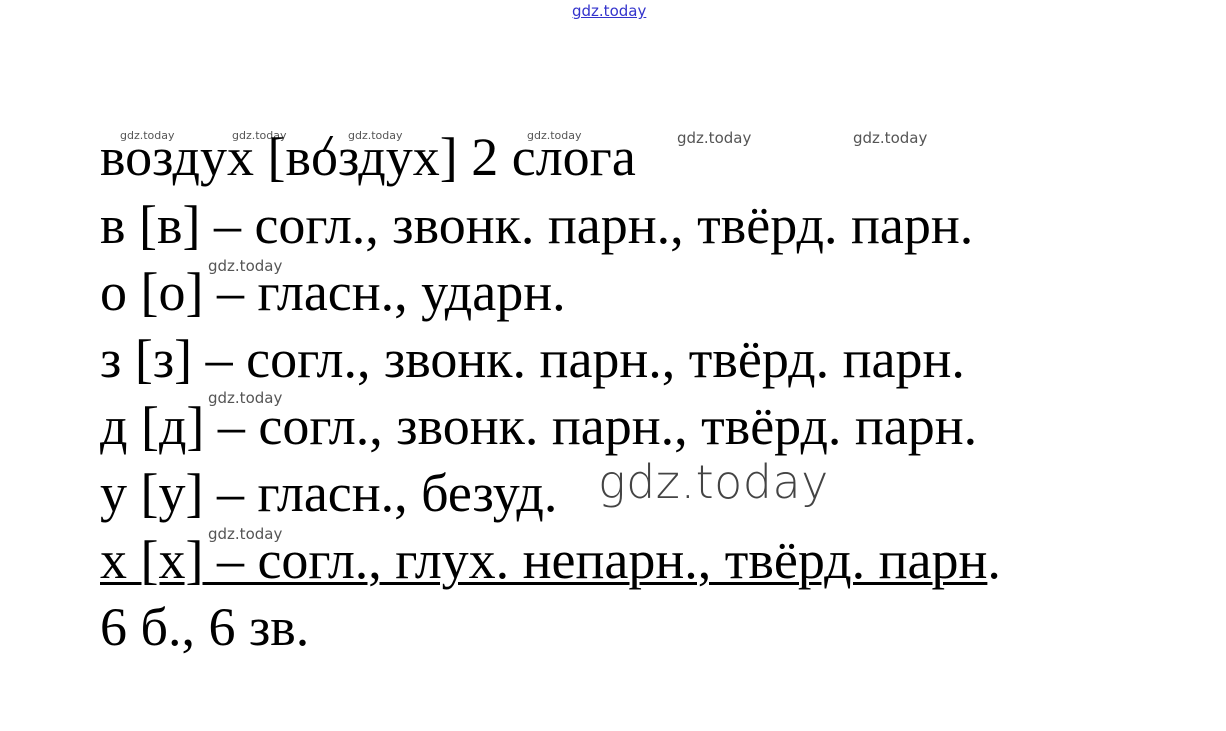 This screenshot has width=1226, height=731. Describe the element at coordinates (713, 482) in the screenshot. I see `watermark-large: gdz.today` at that location.